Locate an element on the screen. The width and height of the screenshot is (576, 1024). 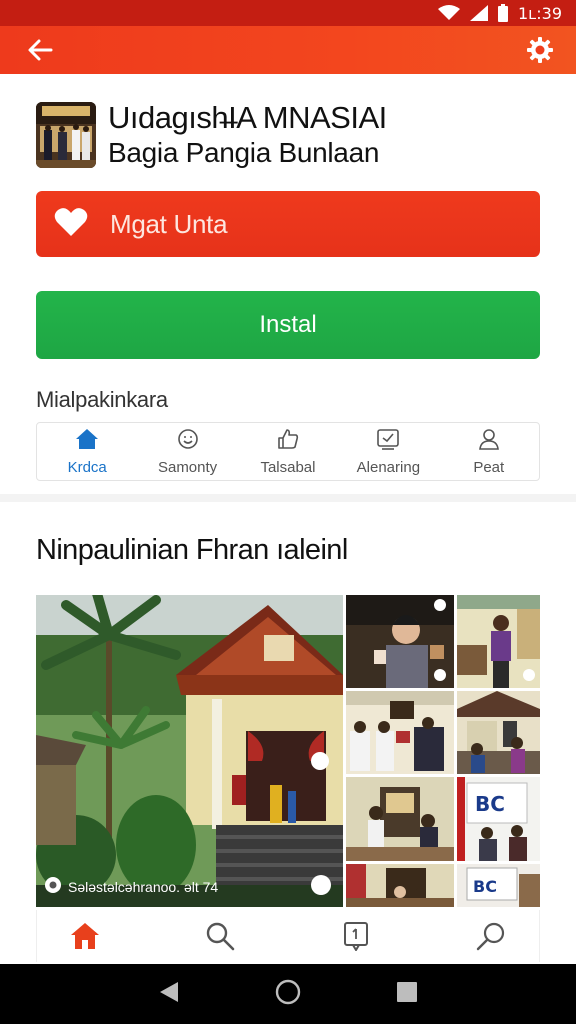
tab-peat: Peat is located at coordinates (489, 452).